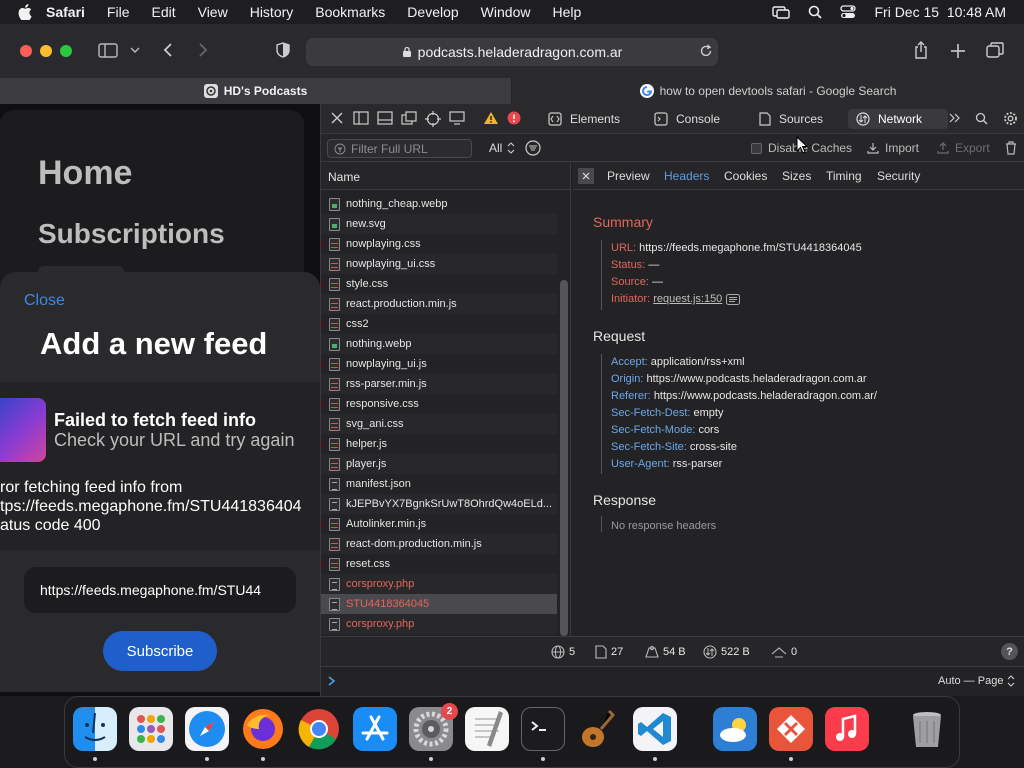 The image size is (1024, 768). What do you see at coordinates (628, 176) in the screenshot?
I see `tab-preview: Preview` at bounding box center [628, 176].